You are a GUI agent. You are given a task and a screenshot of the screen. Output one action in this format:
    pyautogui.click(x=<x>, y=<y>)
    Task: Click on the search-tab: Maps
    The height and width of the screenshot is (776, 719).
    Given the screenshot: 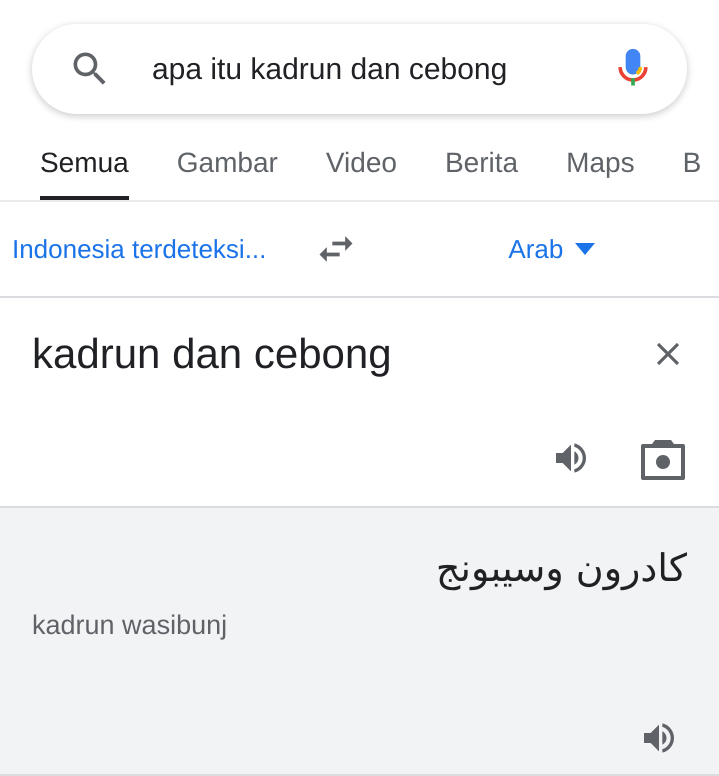 What is the action you would take?
    pyautogui.click(x=600, y=171)
    